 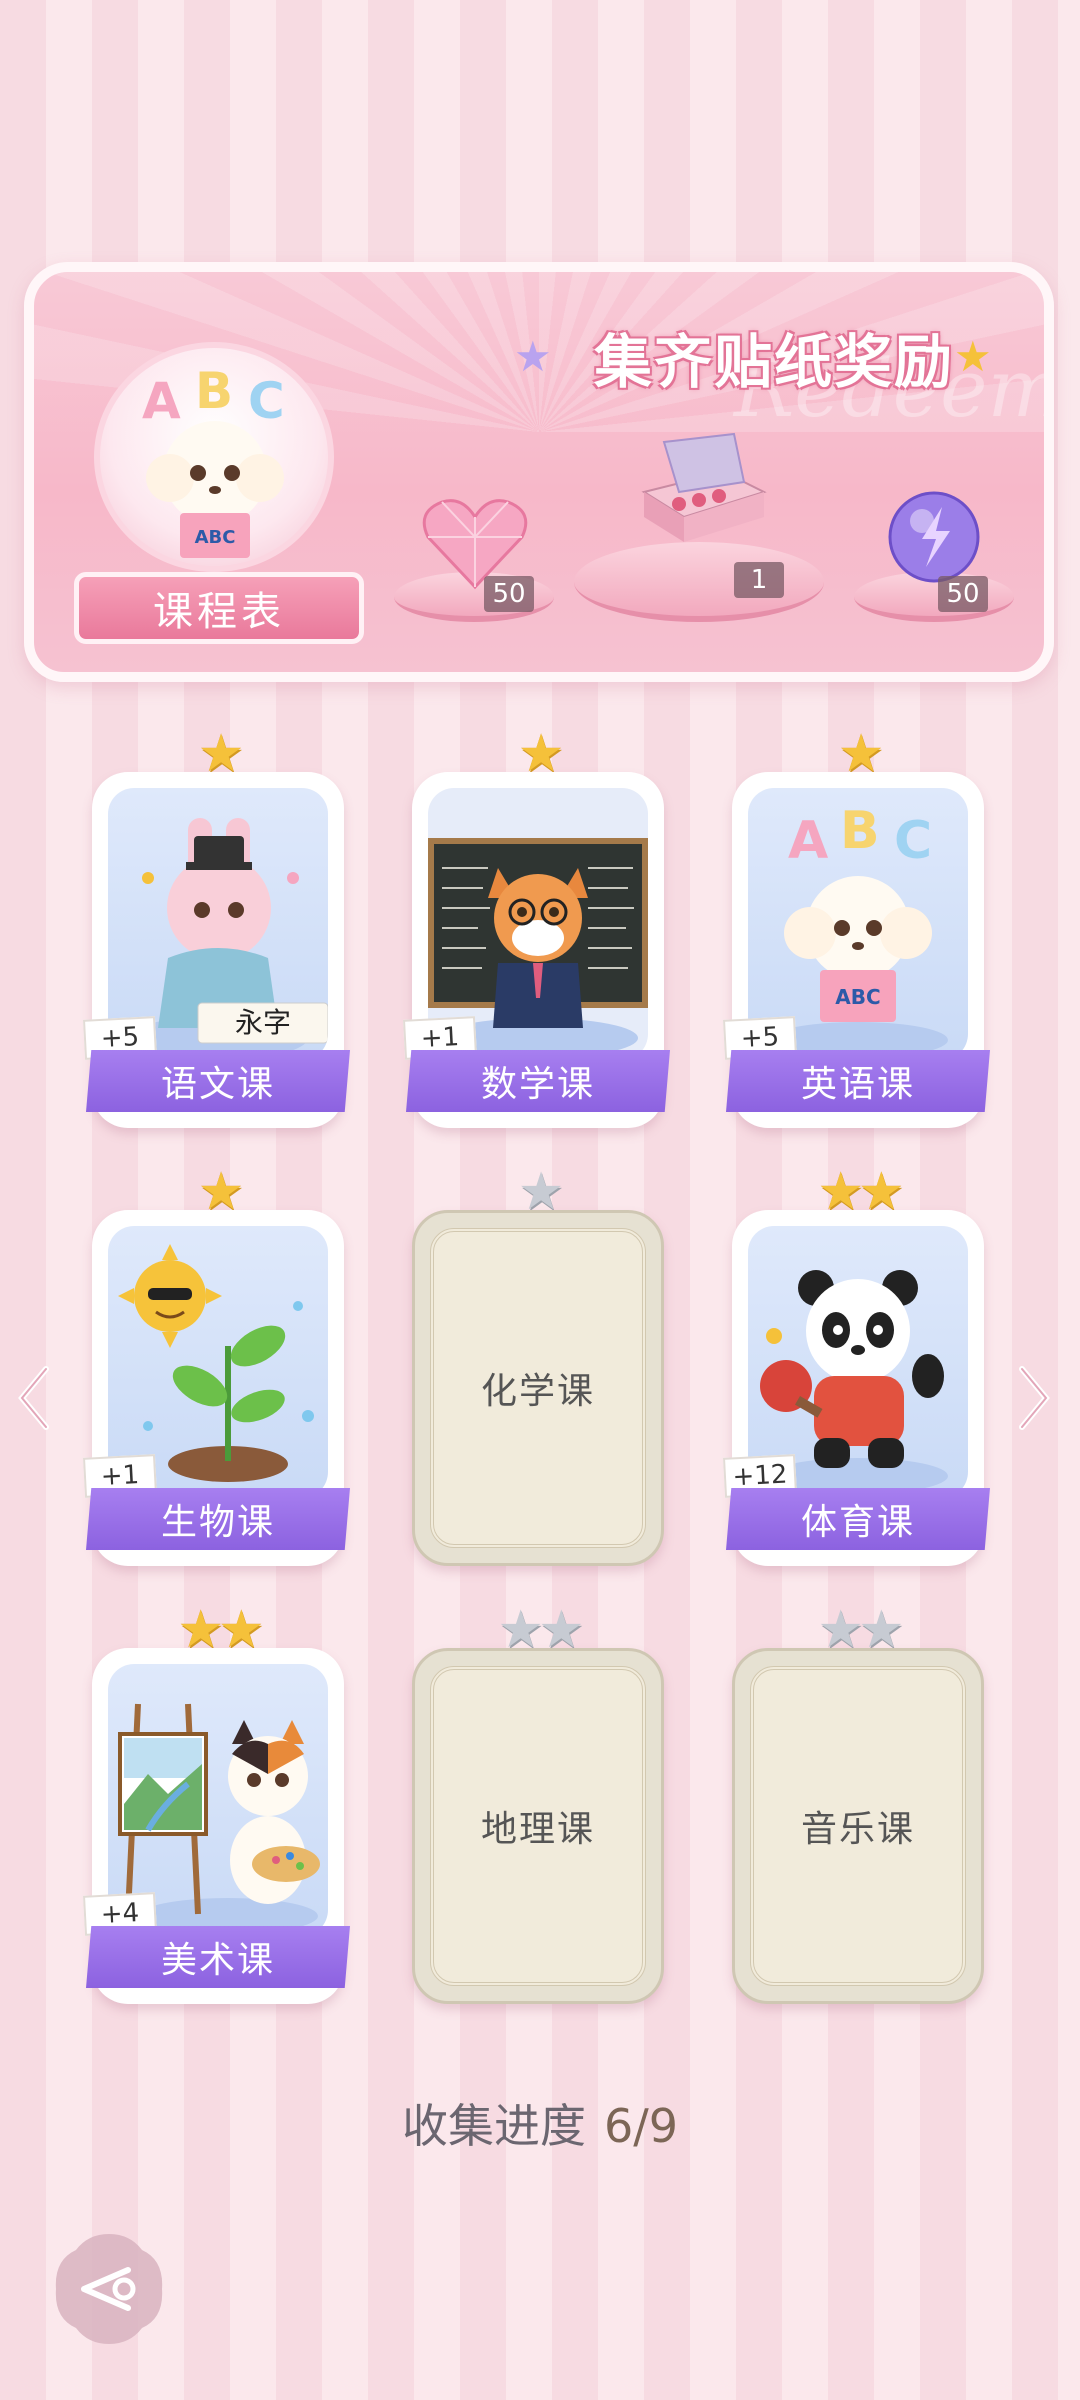 I want to click on progress-label: 收集进度, so click(x=493, y=2126).